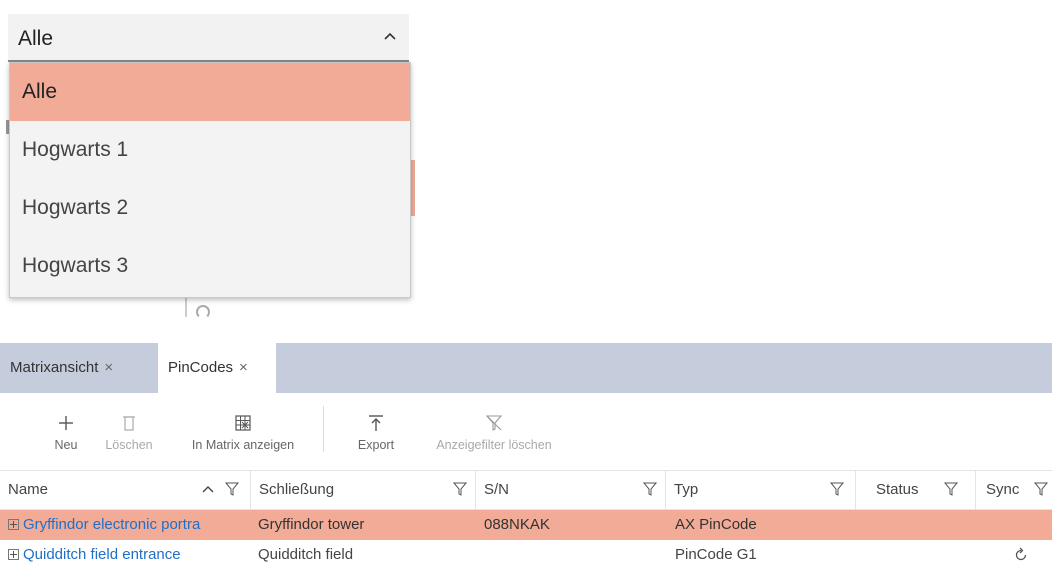  Describe the element at coordinates (186, 307) in the screenshot. I see `background-divider` at that location.